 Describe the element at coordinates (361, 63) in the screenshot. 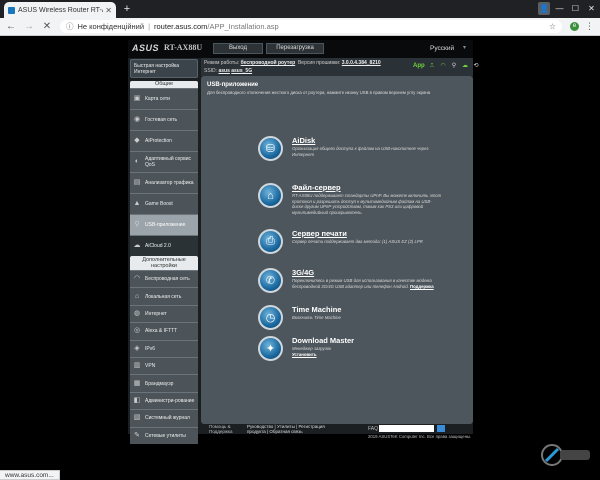

I see `firmware-version-link: 3.0.0.4.384_8210` at that location.